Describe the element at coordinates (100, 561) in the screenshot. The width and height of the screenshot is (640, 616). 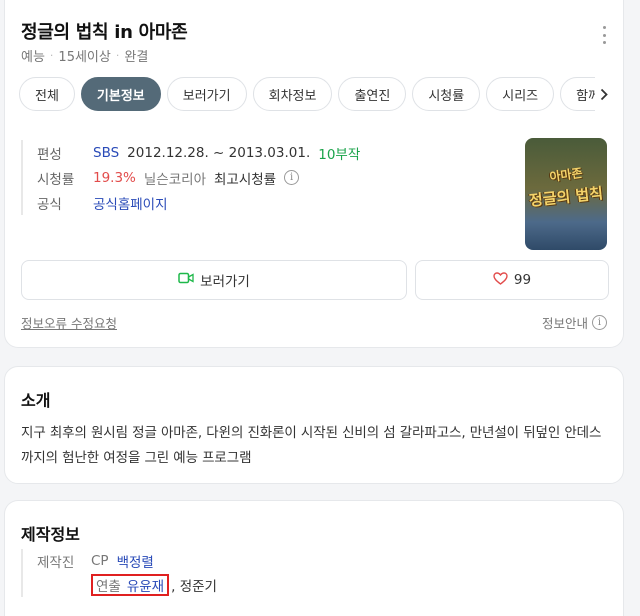
I see `cp-role: CP` at that location.